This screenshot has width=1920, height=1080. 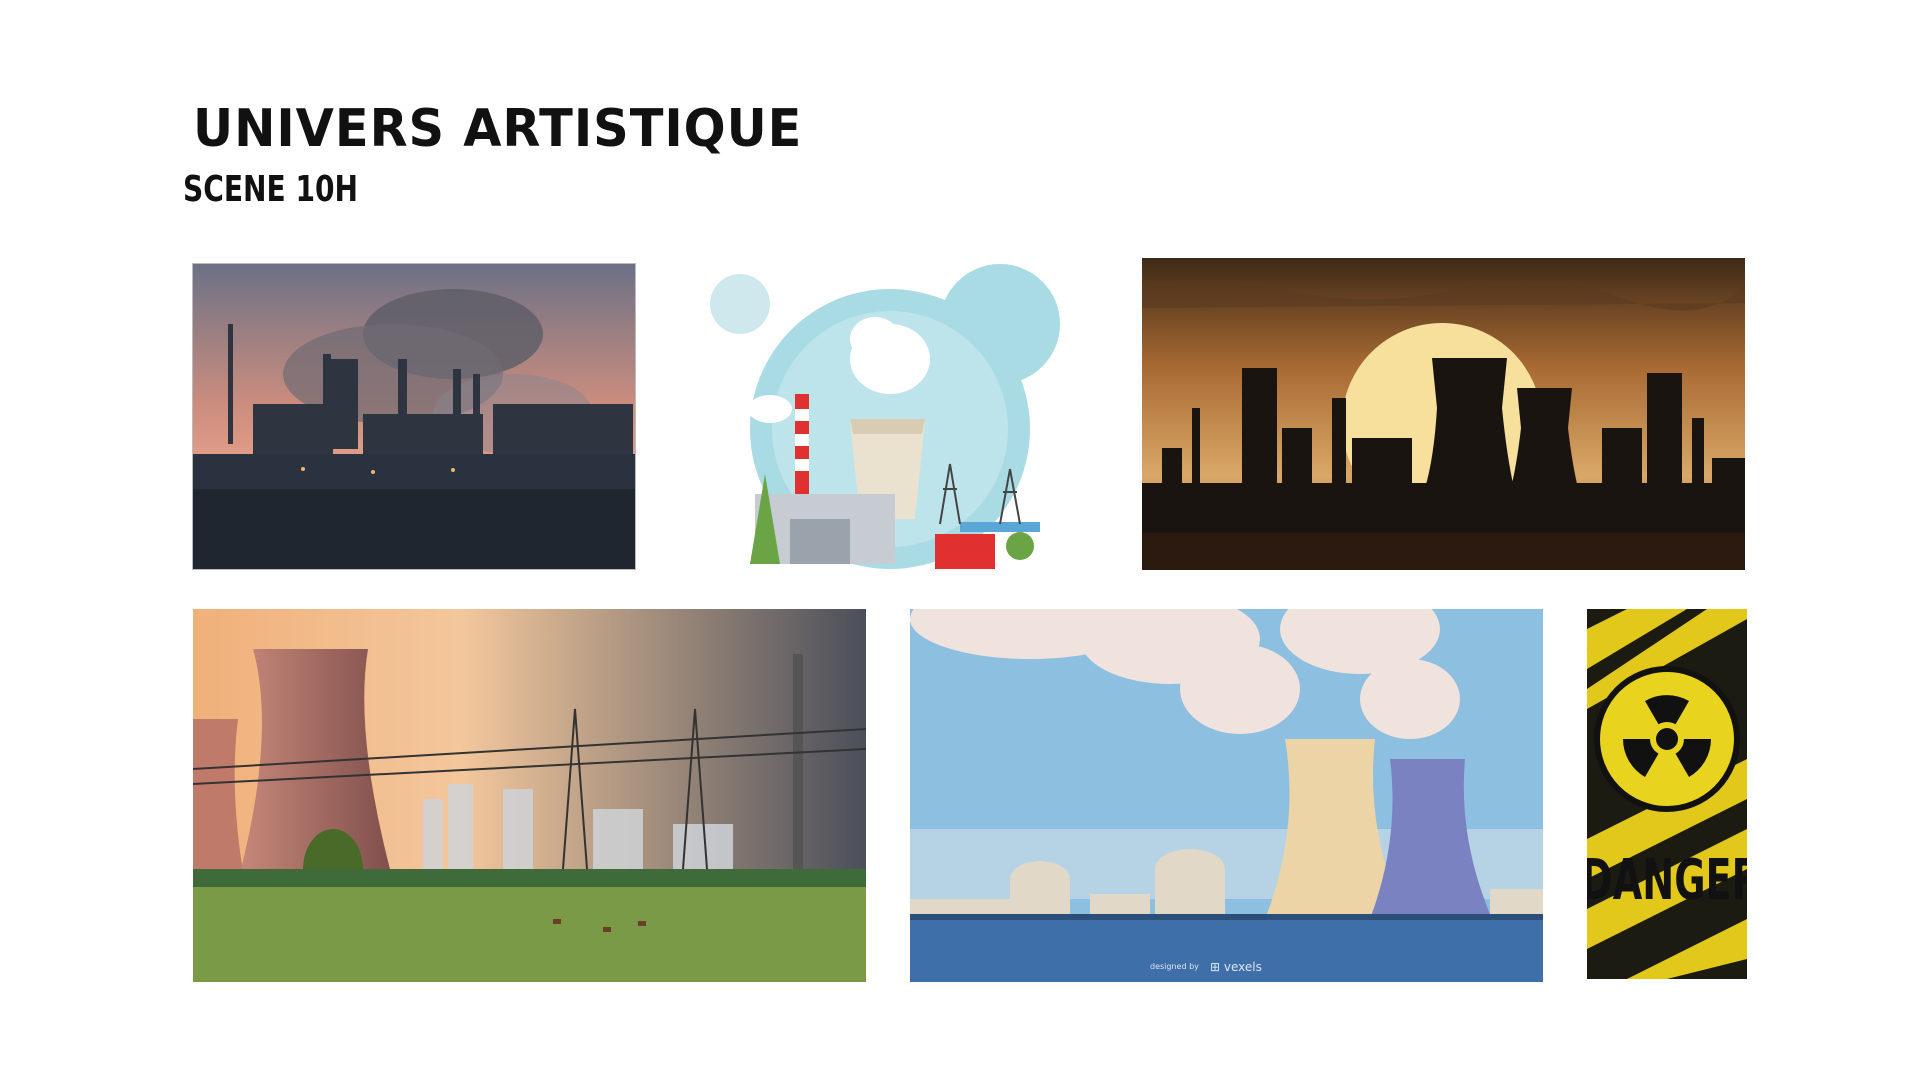 What do you see at coordinates (1174, 966) in the screenshot?
I see `vexels-watermark: designed by` at bounding box center [1174, 966].